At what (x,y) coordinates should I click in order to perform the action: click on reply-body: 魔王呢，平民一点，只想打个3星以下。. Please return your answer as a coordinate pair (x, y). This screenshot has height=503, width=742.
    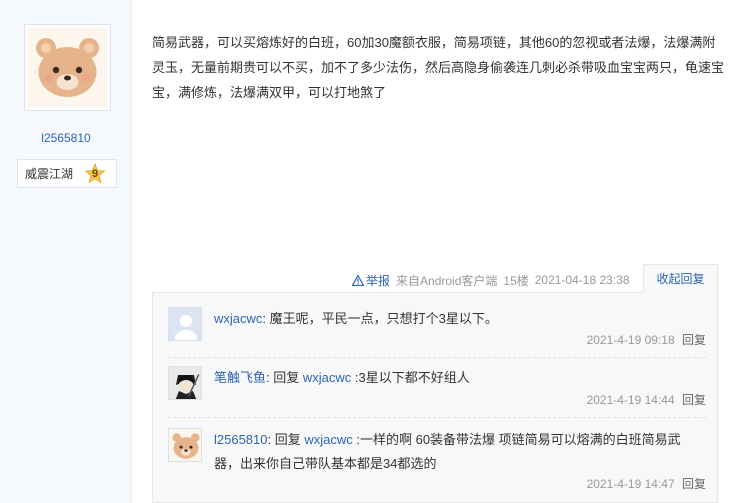
    Looking at the image, I should click on (383, 318).